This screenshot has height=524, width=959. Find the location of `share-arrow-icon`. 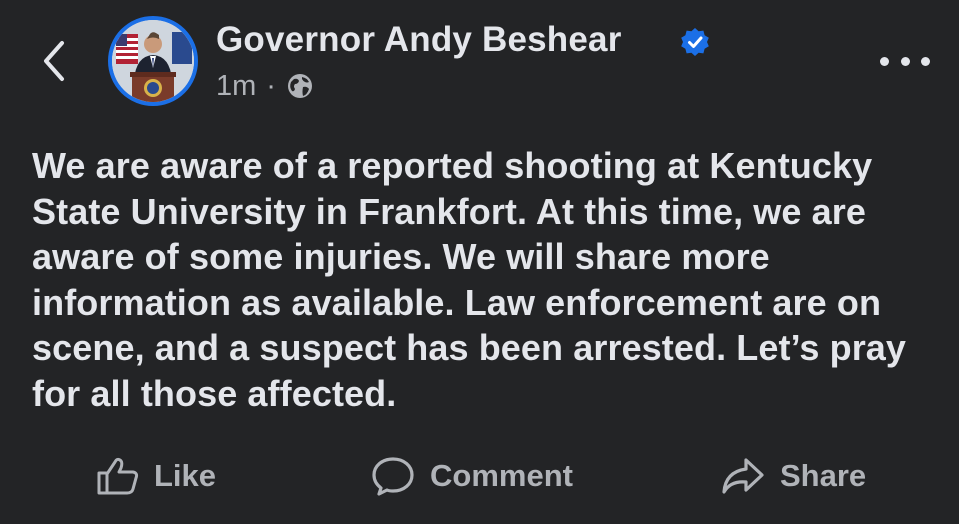

share-arrow-icon is located at coordinates (743, 476).